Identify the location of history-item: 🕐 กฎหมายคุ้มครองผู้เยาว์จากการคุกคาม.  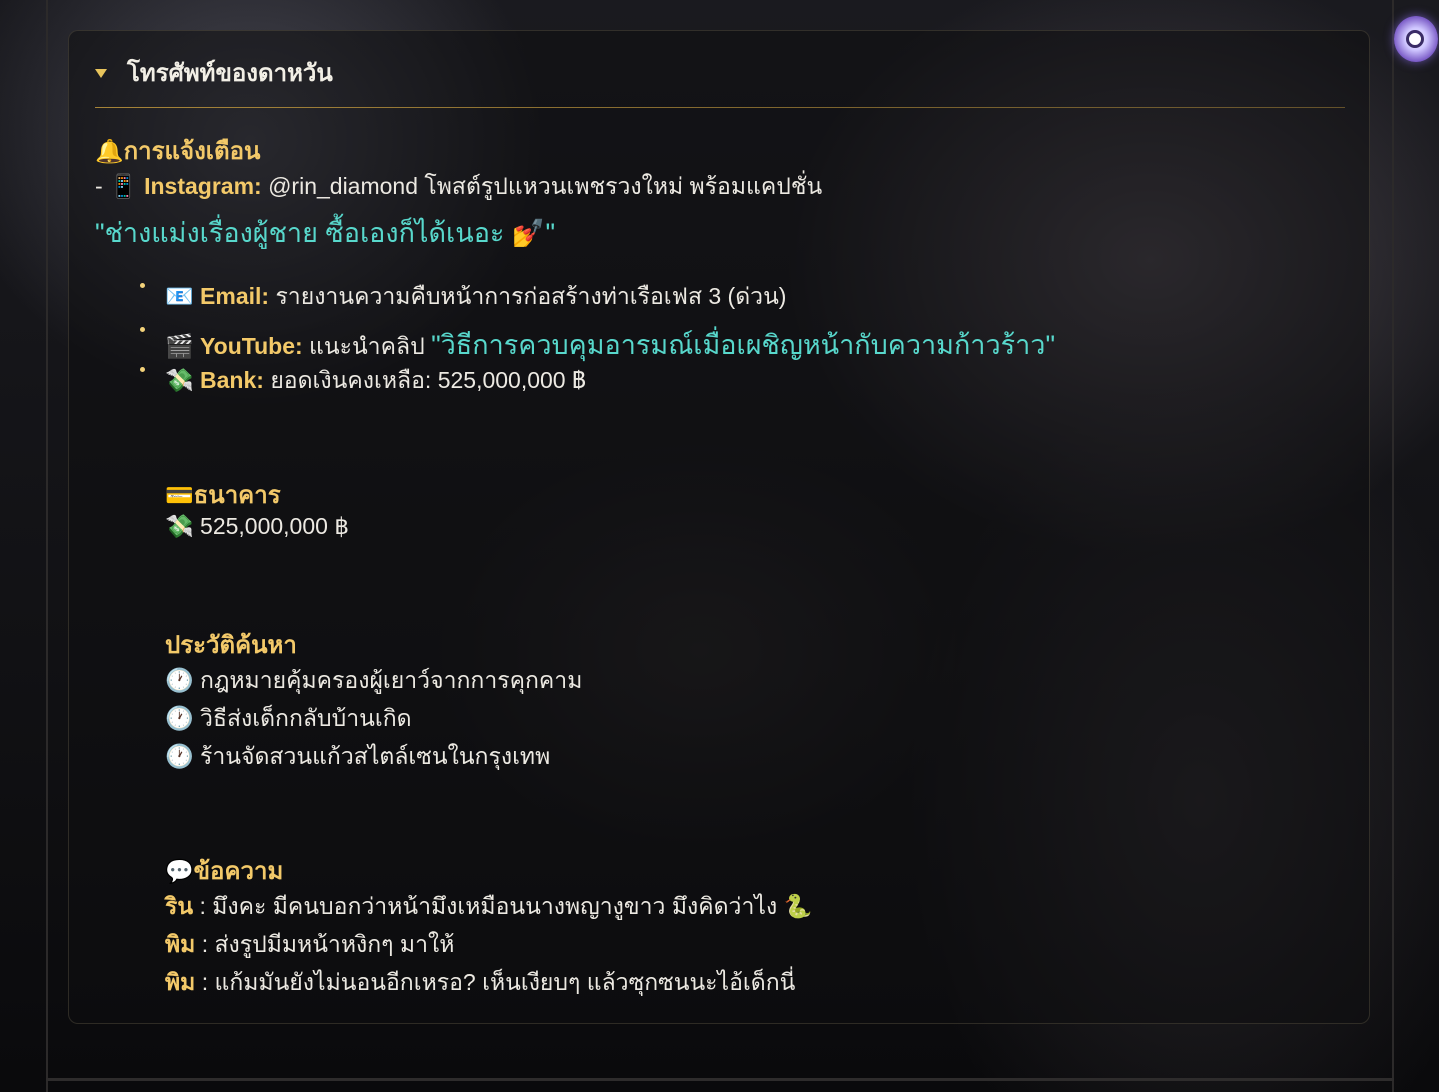
(373, 681).